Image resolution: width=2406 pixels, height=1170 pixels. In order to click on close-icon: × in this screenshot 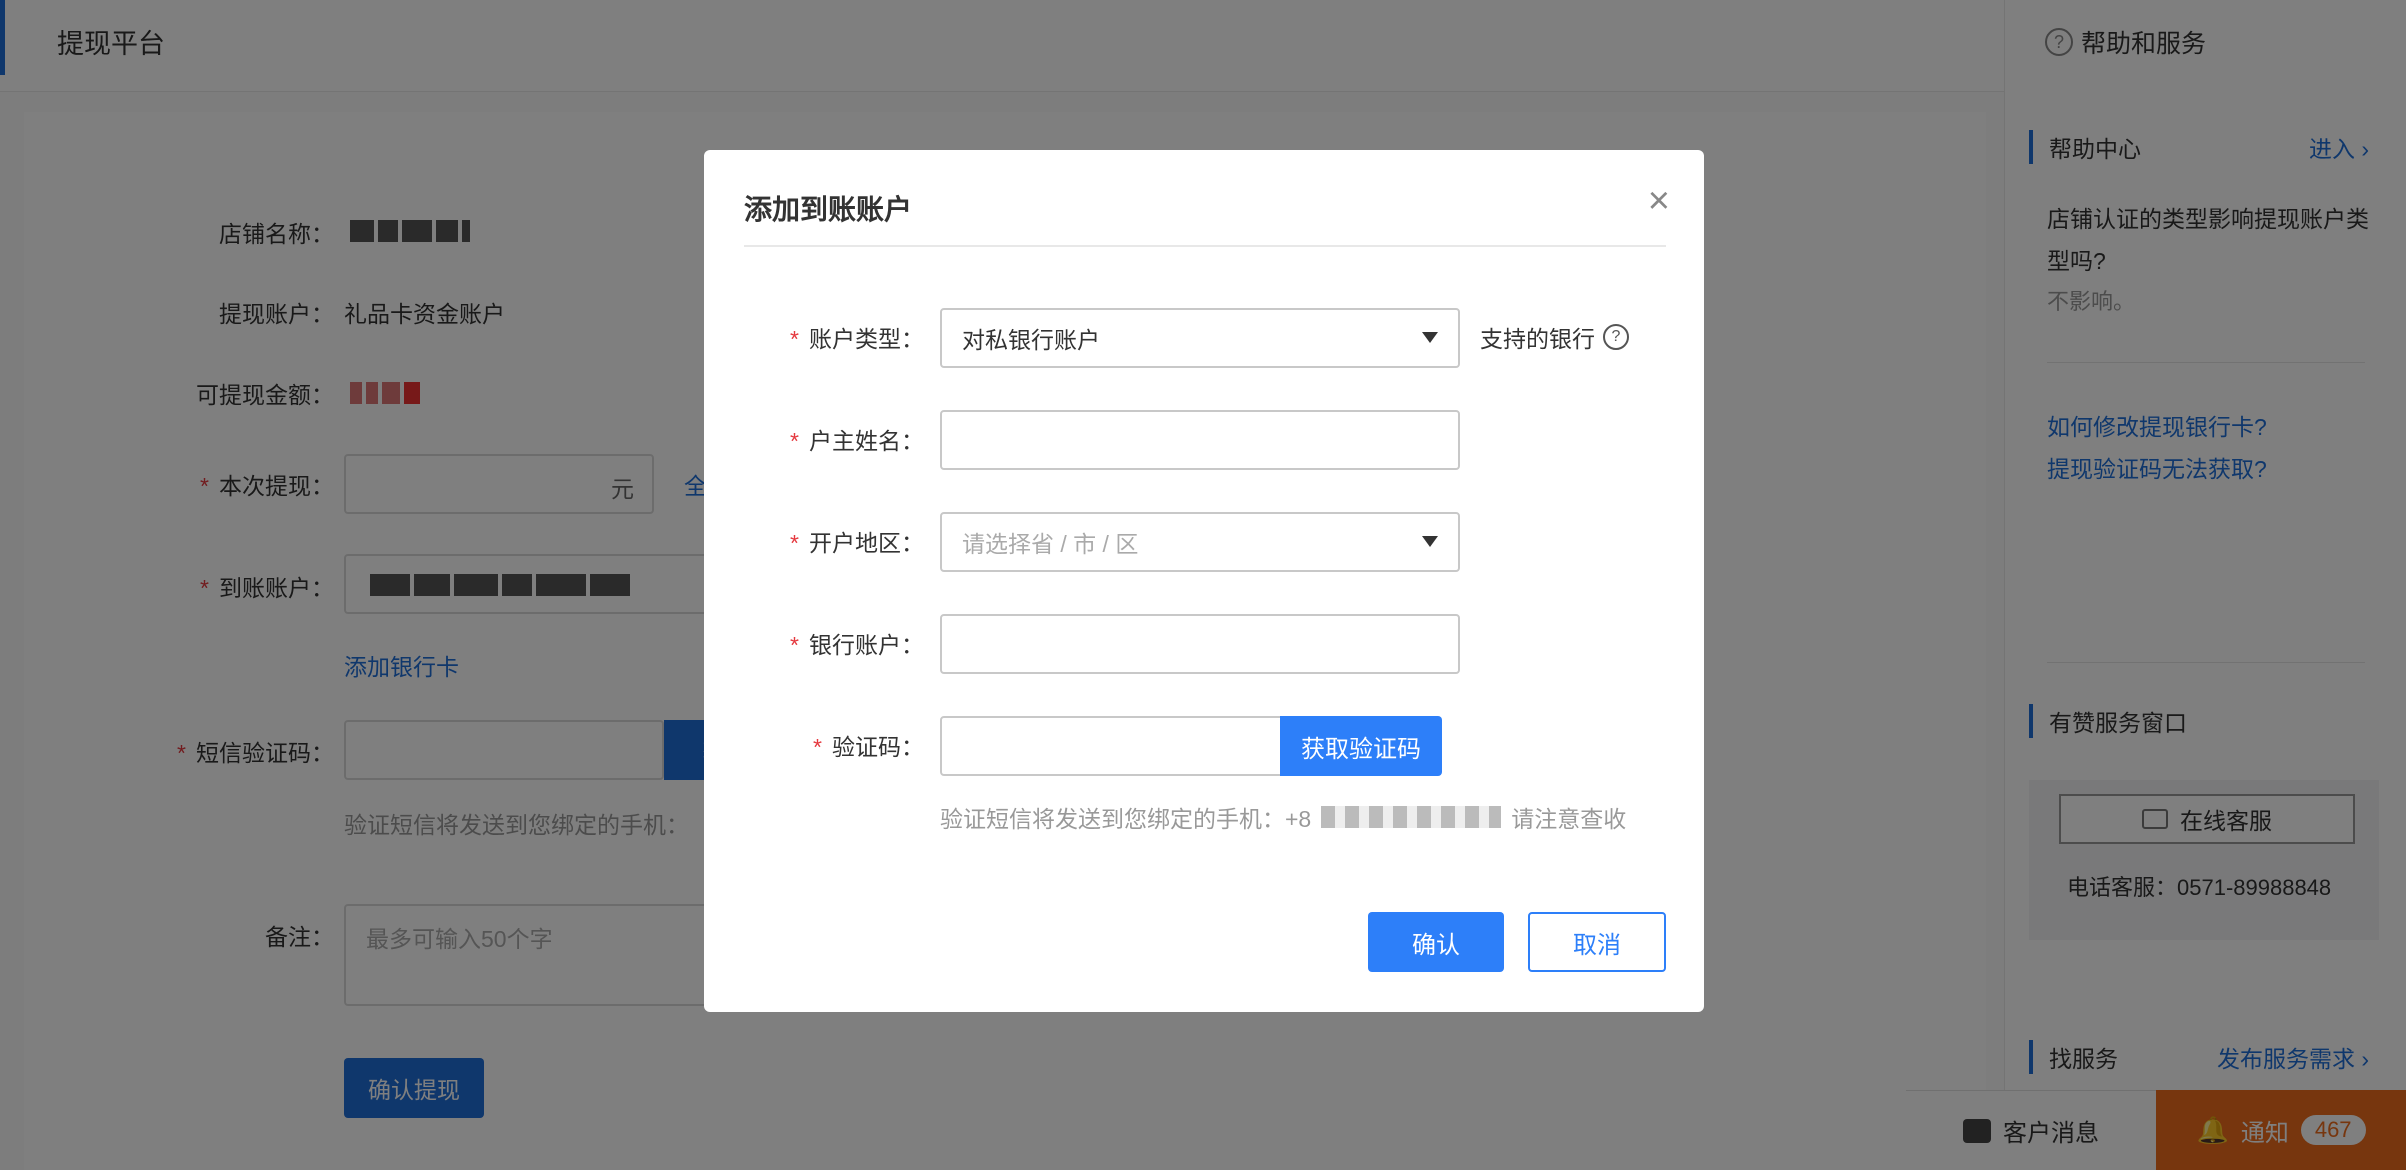, I will do `click(1659, 201)`.